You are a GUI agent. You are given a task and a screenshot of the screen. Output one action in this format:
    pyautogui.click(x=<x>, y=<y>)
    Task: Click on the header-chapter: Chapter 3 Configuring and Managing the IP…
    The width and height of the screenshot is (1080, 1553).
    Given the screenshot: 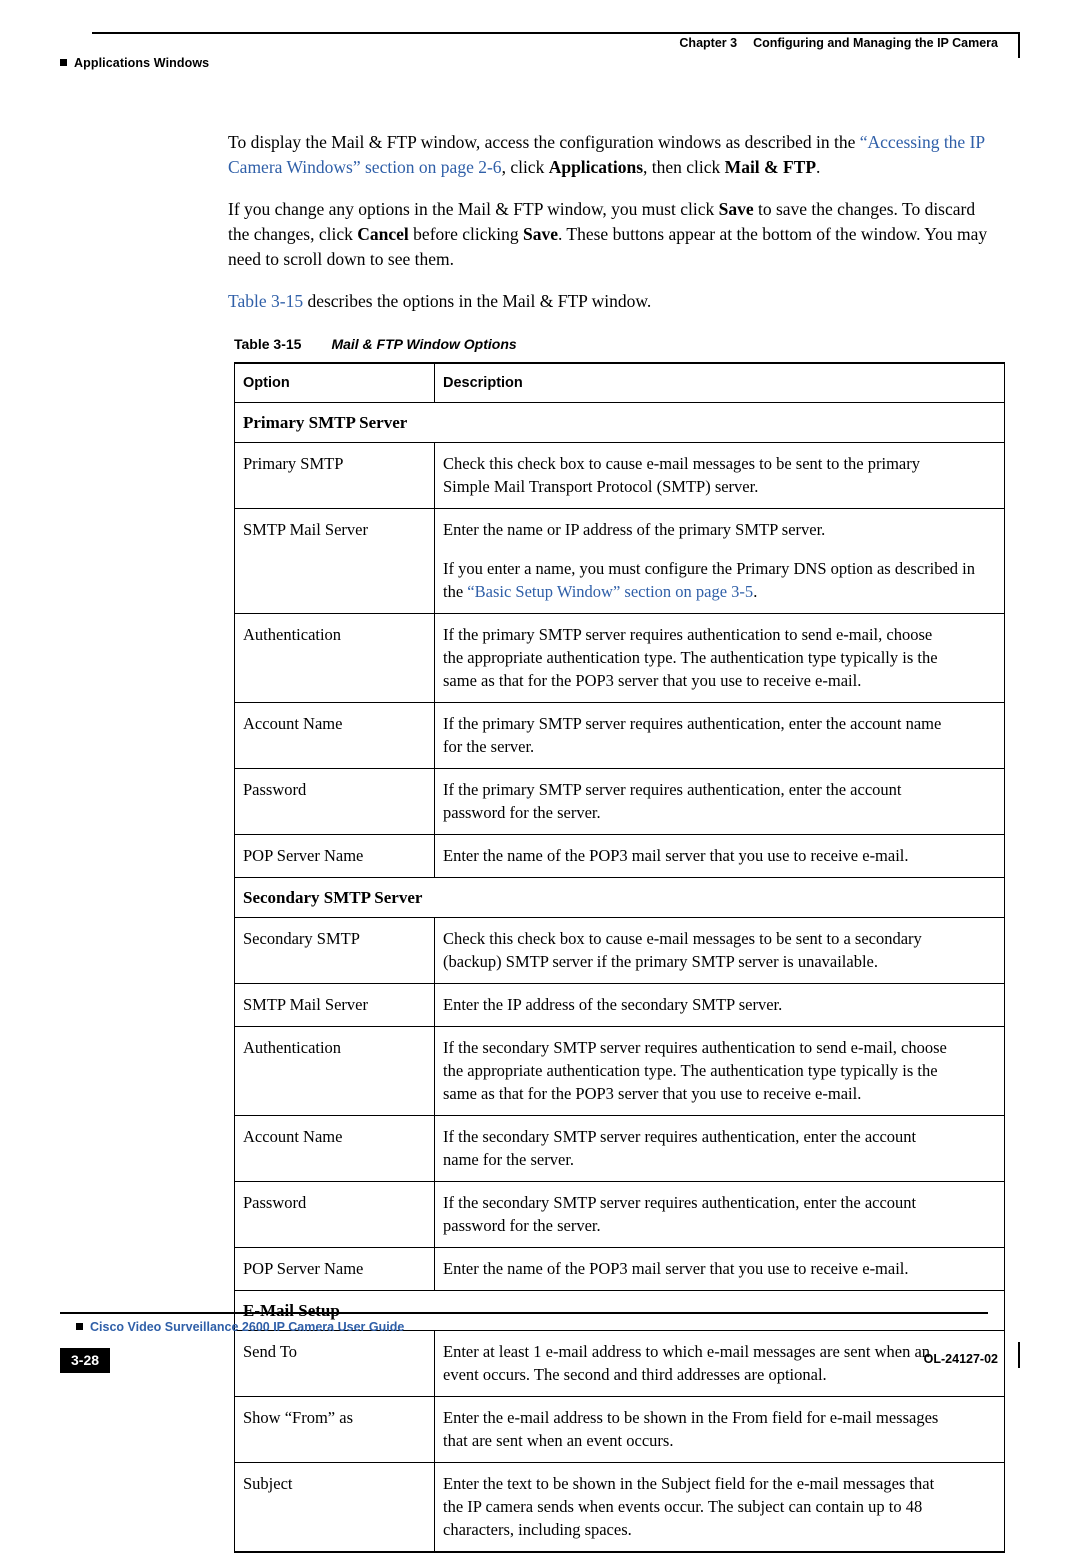 What is the action you would take?
    pyautogui.click(x=838, y=43)
    